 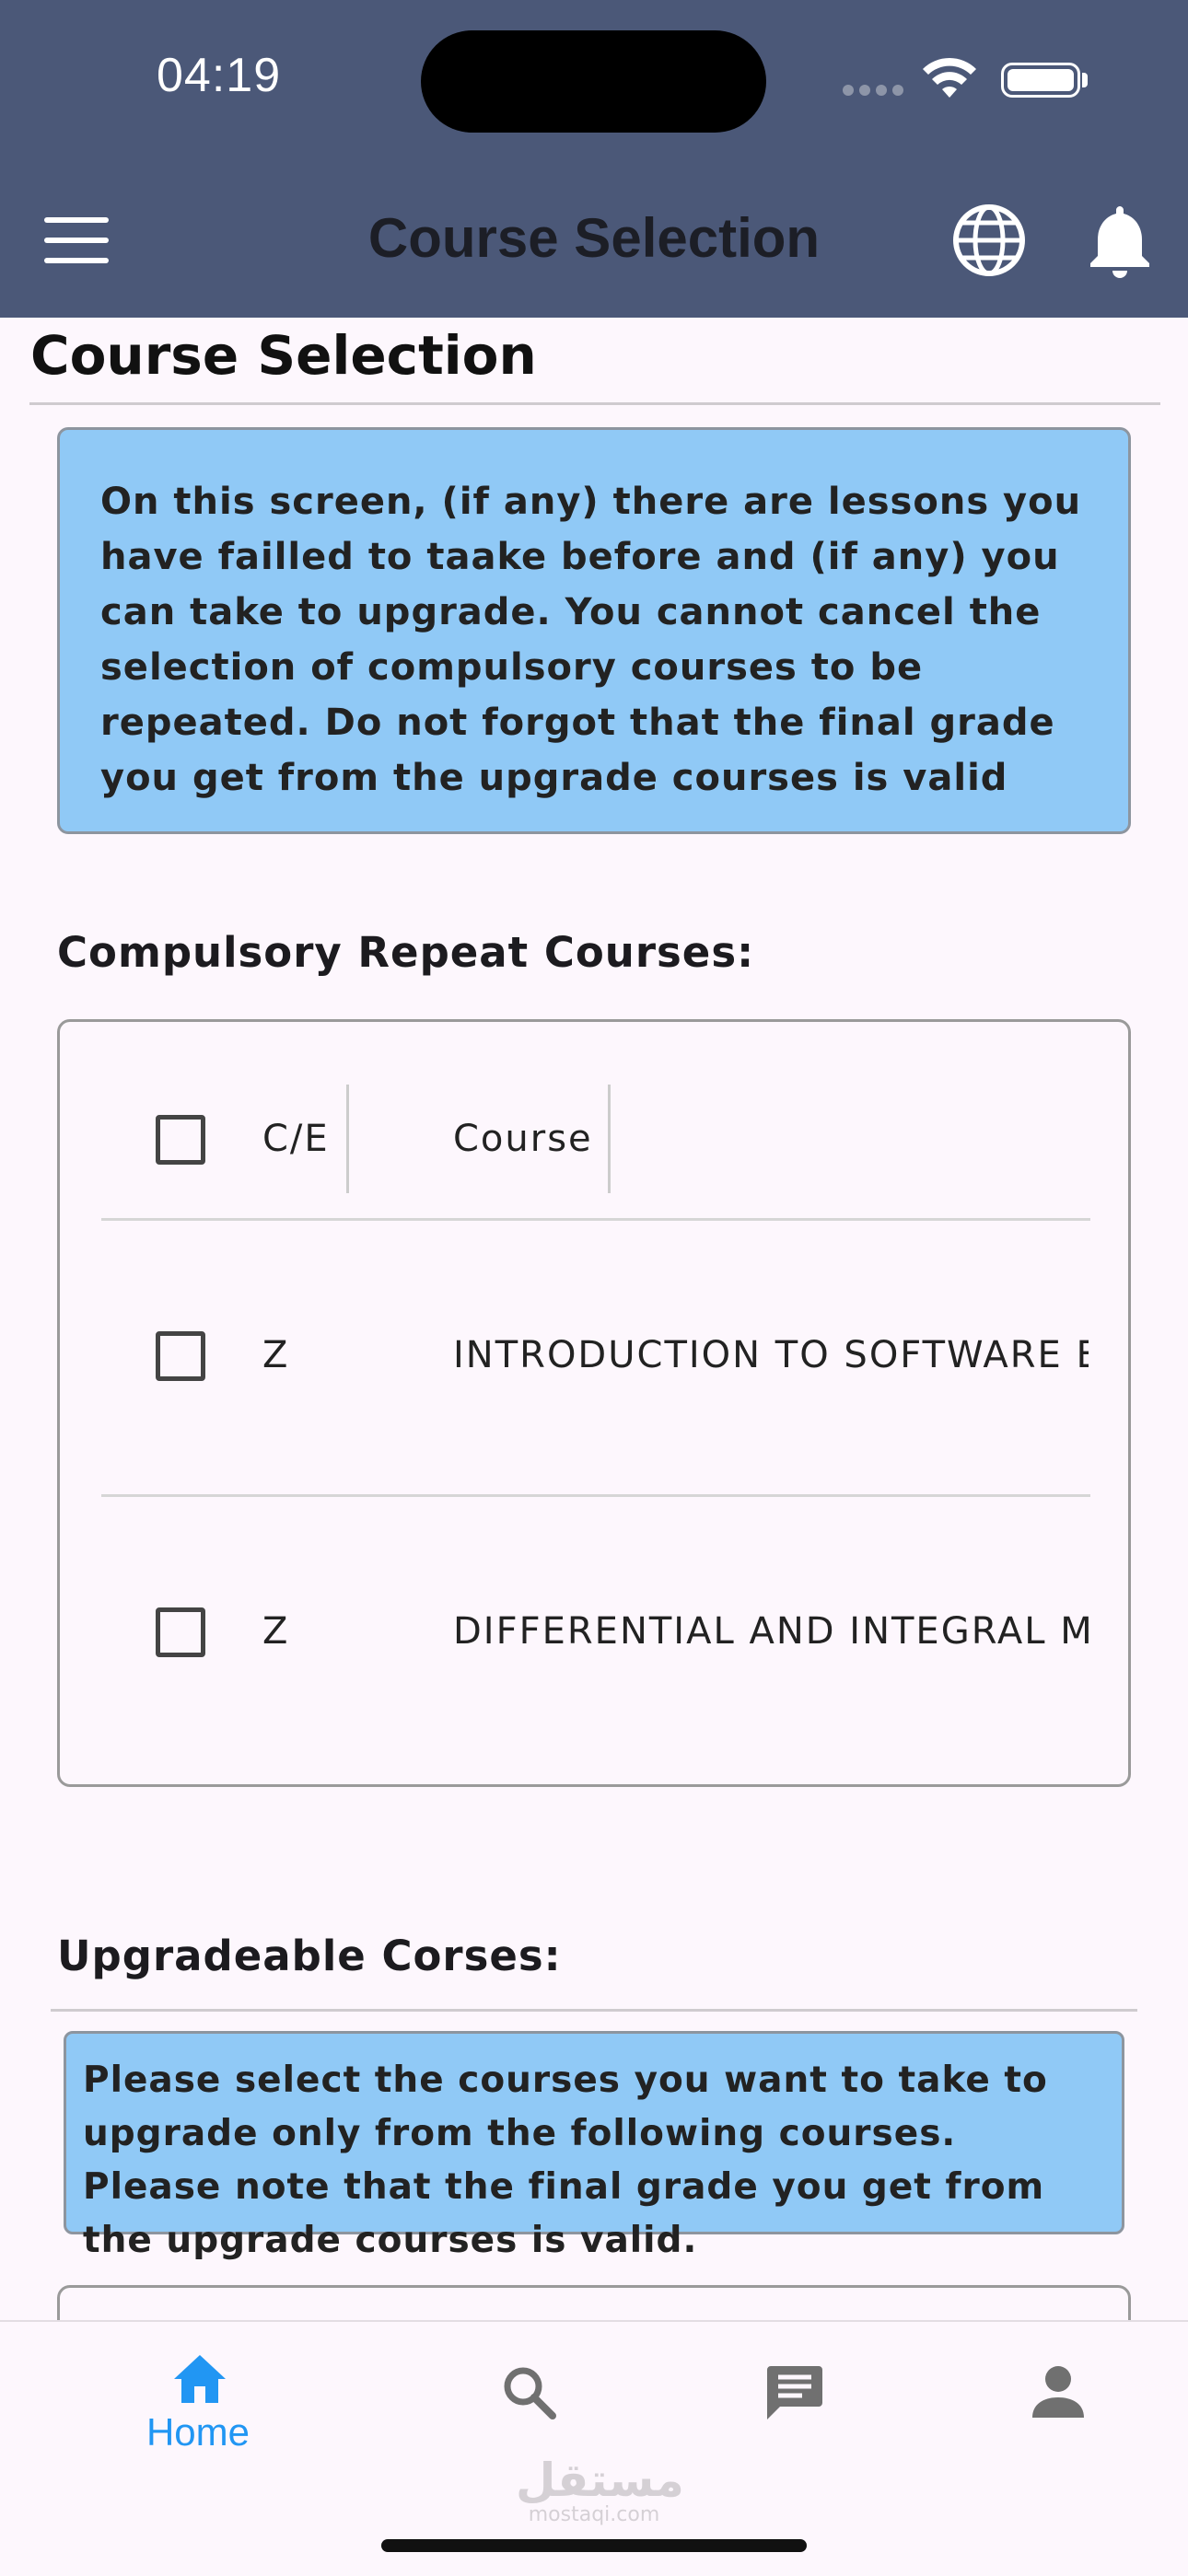 What do you see at coordinates (600, 2480) in the screenshot?
I see `watermark-arabic: مستقل` at bounding box center [600, 2480].